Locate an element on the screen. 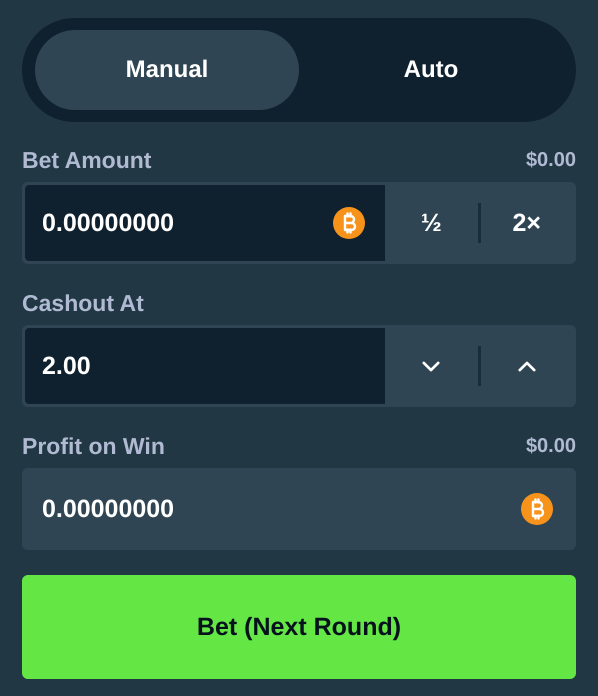 The image size is (598, 696). field-label: Bet Amount is located at coordinates (87, 160).